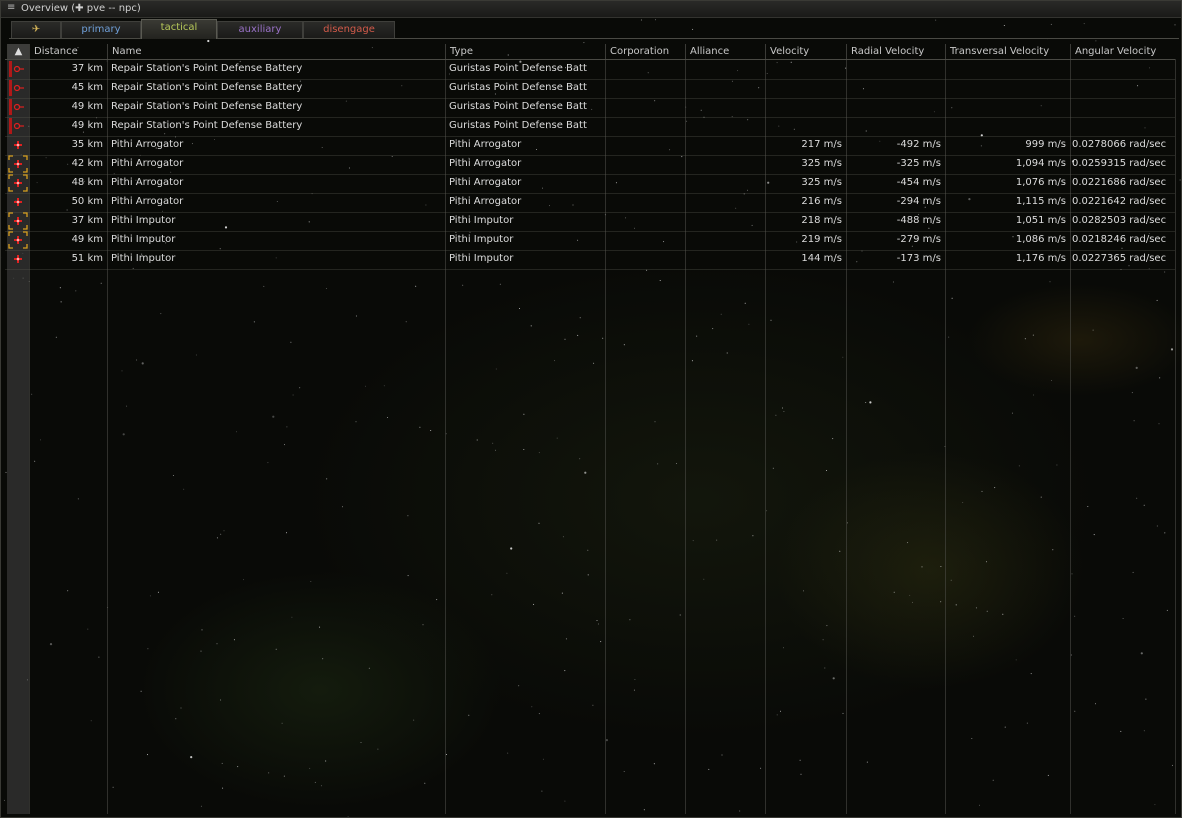  Describe the element at coordinates (81, 8) in the screenshot. I see `window-title: Overview (✚ pve -- npc)` at that location.